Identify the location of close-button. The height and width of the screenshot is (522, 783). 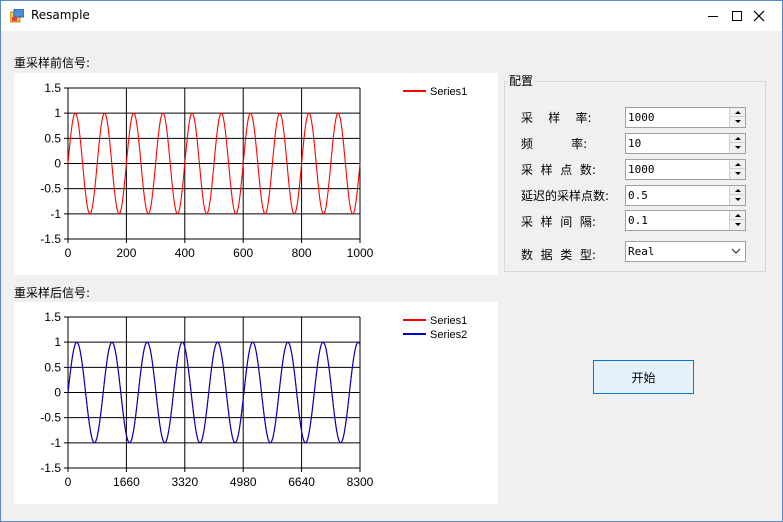
(759, 16).